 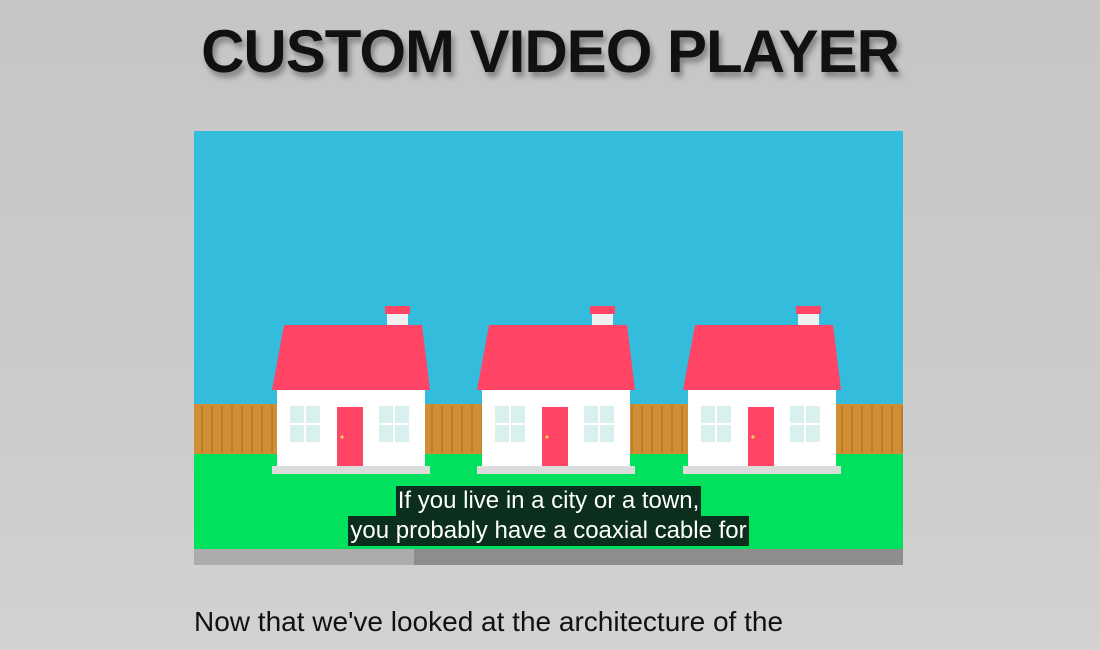 What do you see at coordinates (548, 501) in the screenshot?
I see `caption-line-1: If you live in a city or a town,` at bounding box center [548, 501].